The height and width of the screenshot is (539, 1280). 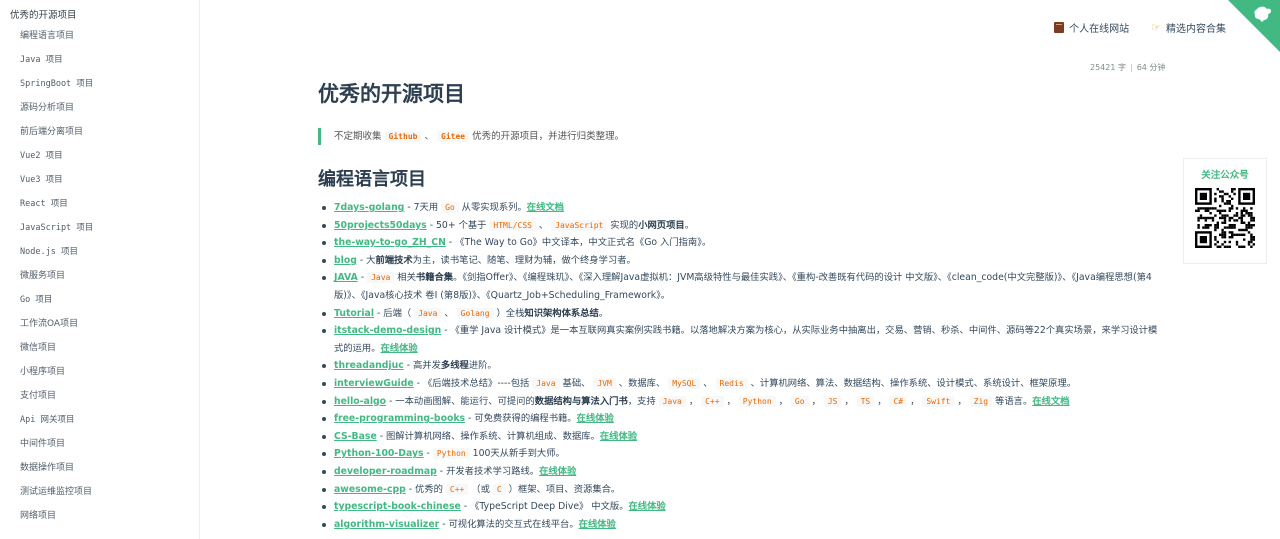 What do you see at coordinates (379, 453) in the screenshot?
I see `project-link: Python-100-Days` at bounding box center [379, 453].